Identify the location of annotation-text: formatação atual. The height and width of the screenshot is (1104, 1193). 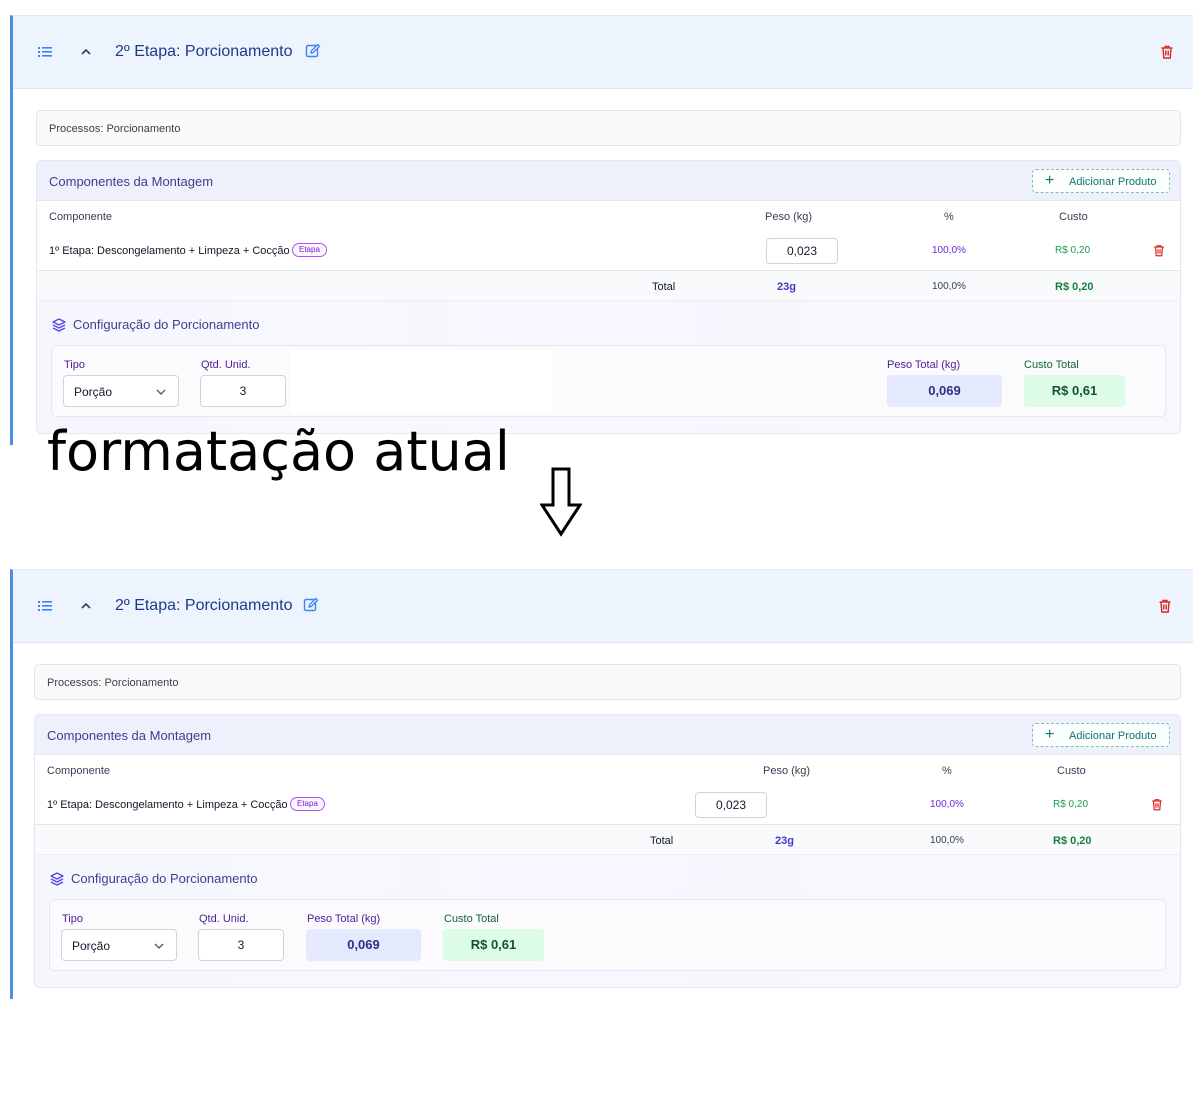
(278, 451).